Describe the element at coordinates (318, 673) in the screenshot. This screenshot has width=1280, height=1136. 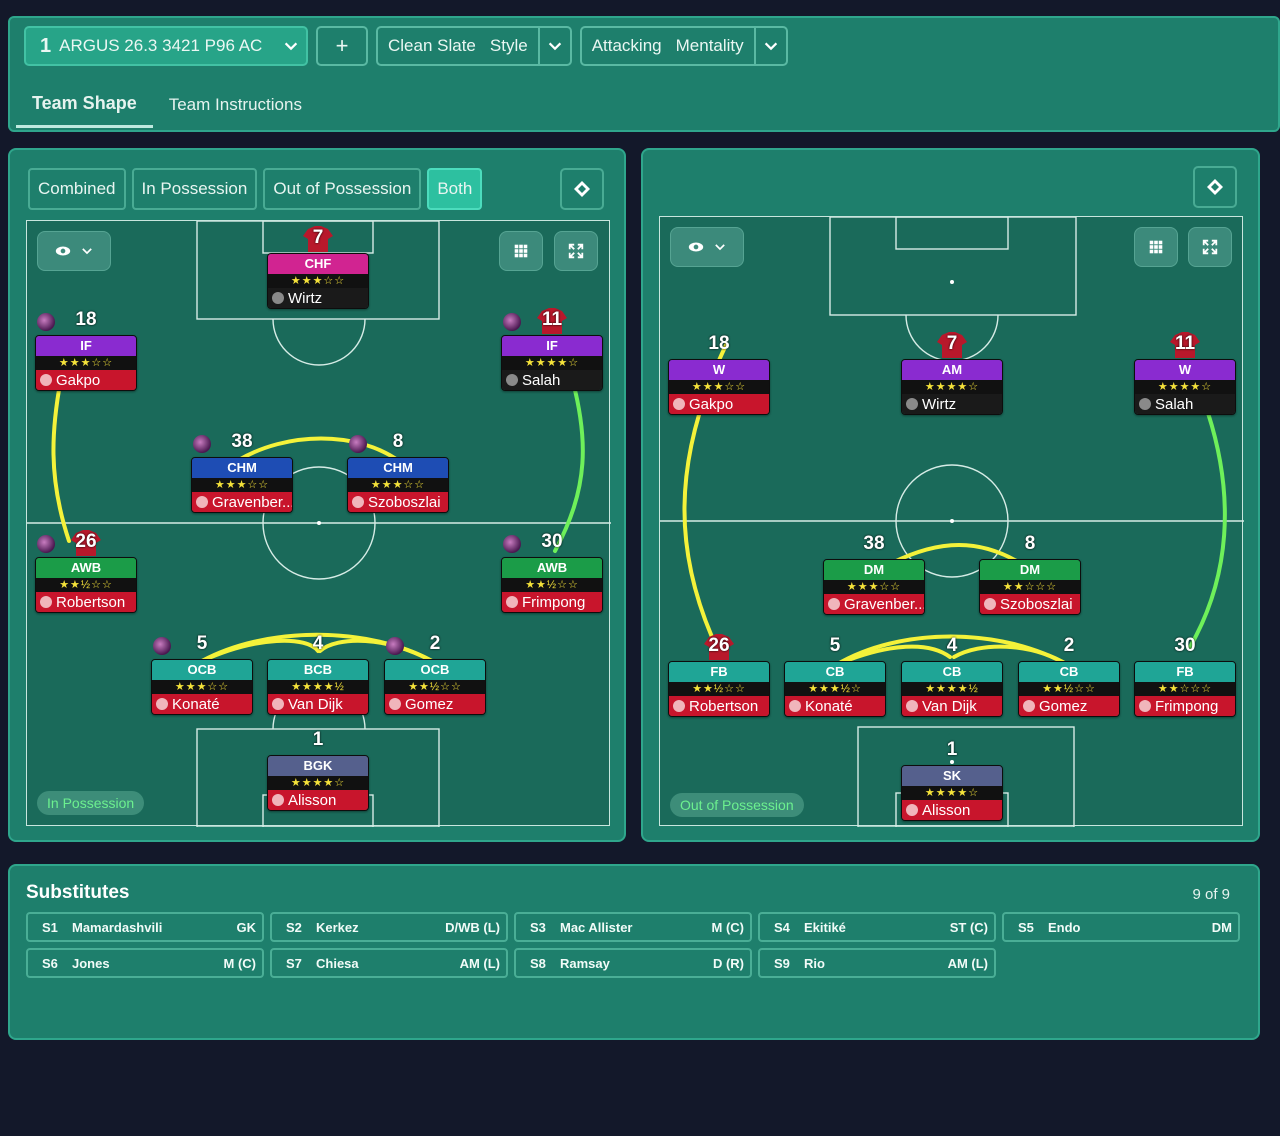
I see `player-card: 4 BCB ★★★★½ Van Dijk` at that location.